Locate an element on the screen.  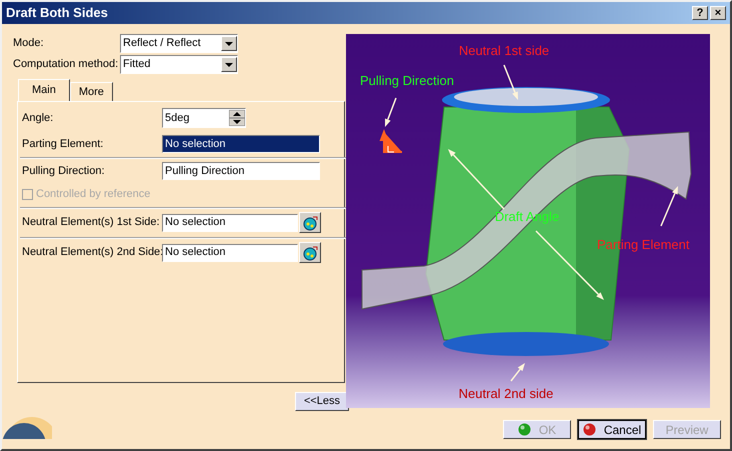
axis-icon is located at coordinates (391, 142).